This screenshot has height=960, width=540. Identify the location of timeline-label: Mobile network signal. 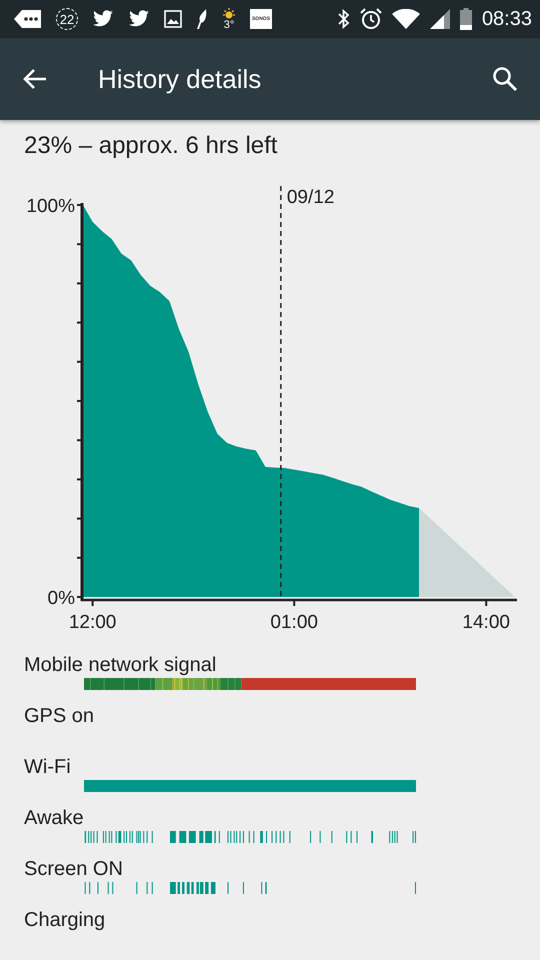
(121, 665).